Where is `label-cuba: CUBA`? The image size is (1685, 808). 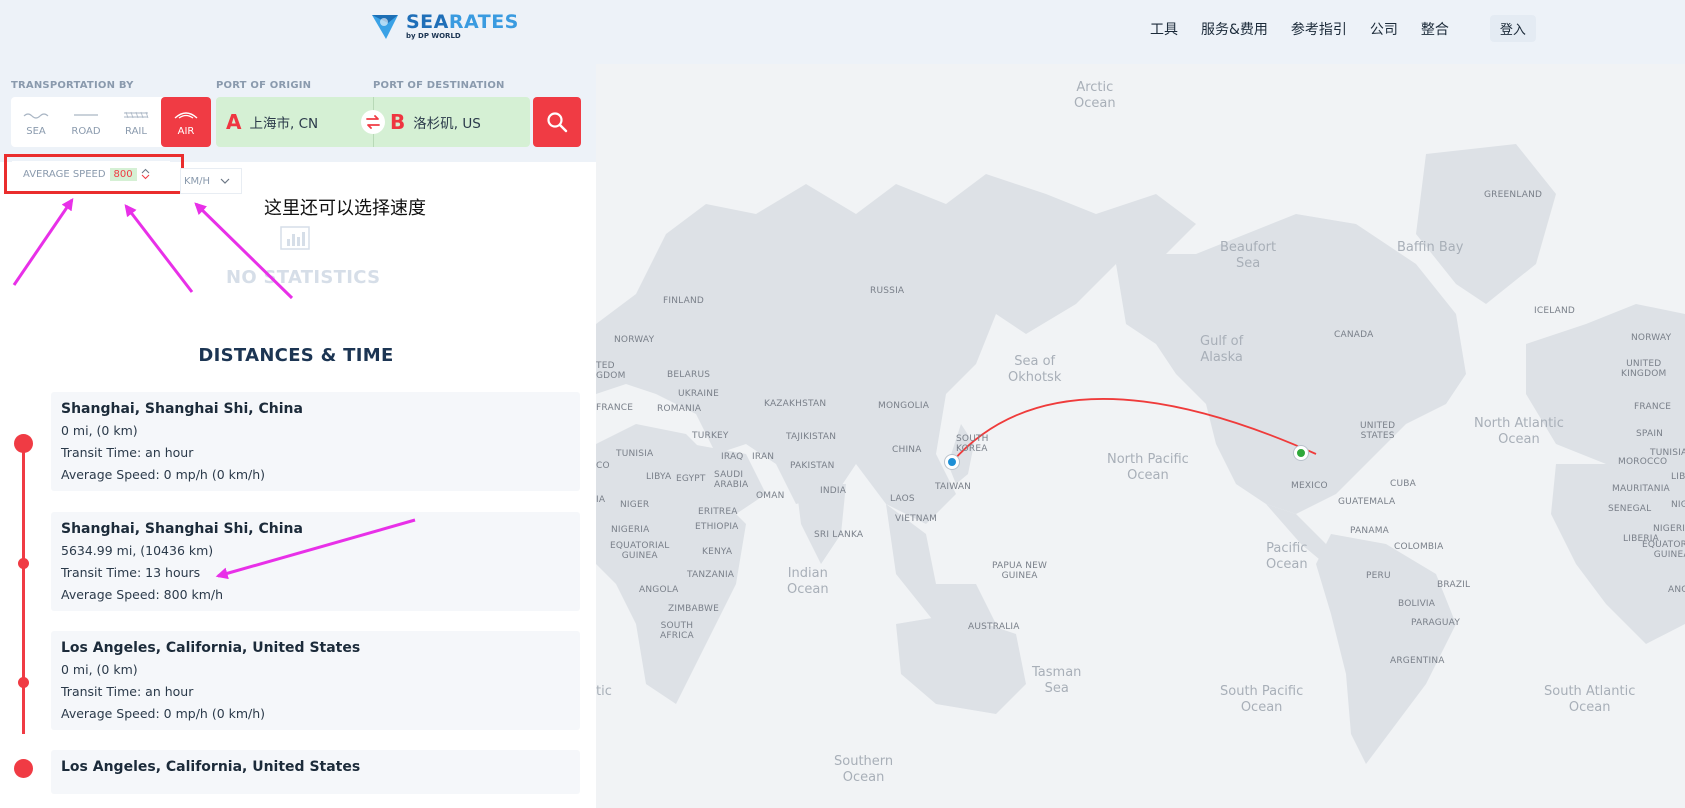 label-cuba: CUBA is located at coordinates (1403, 484).